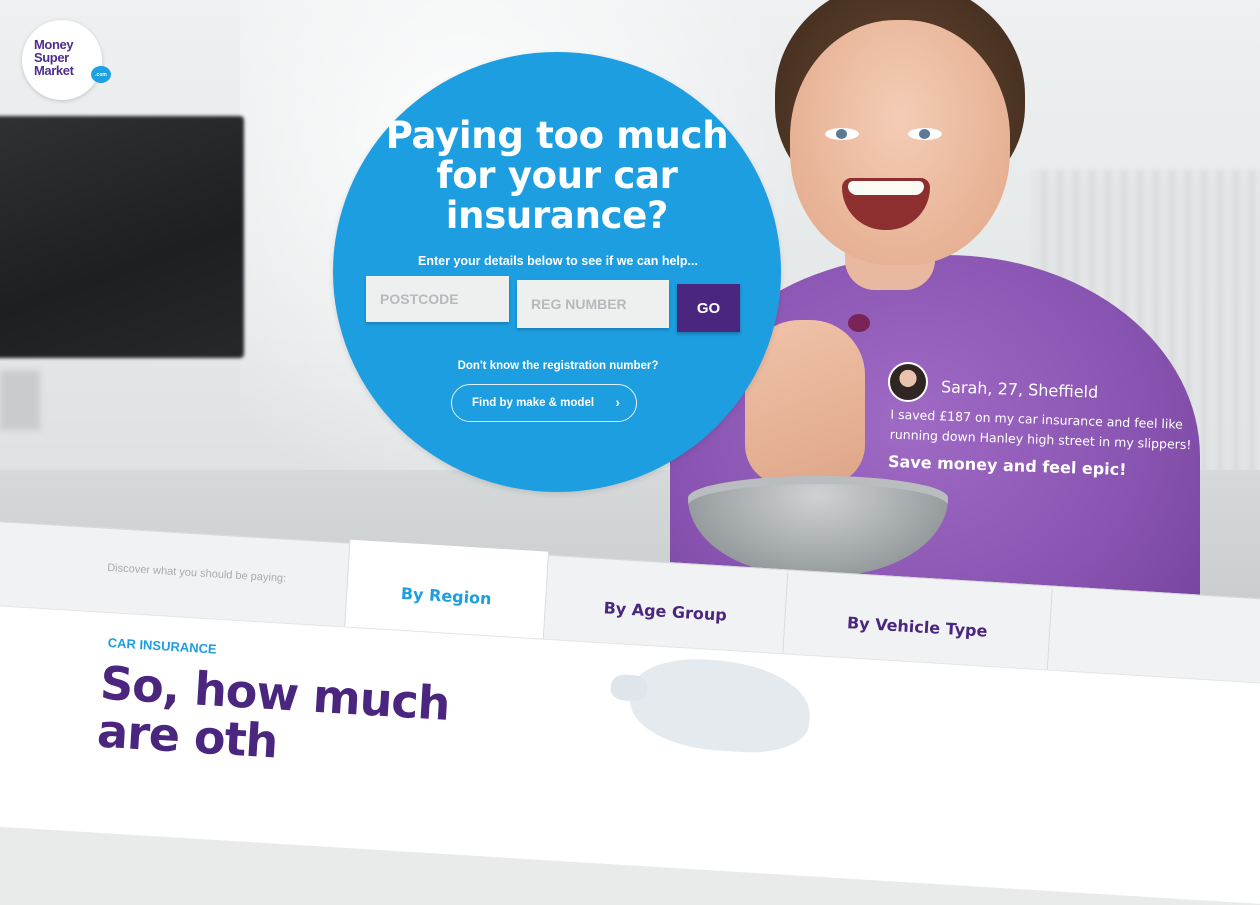  I want to click on tv-stand-image, so click(20, 400).